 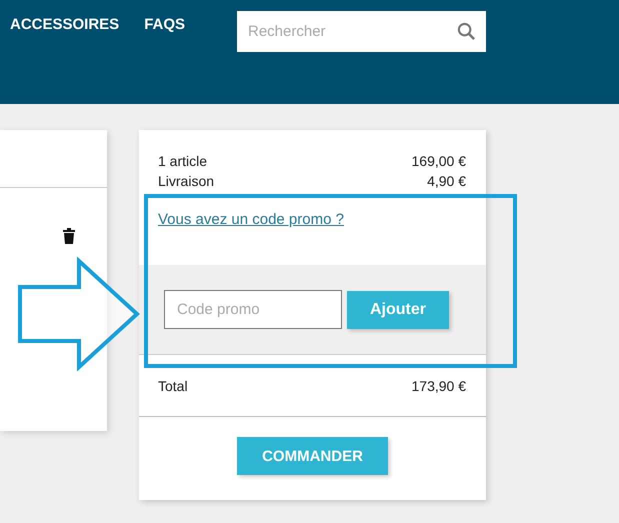 What do you see at coordinates (186, 181) in the screenshot?
I see `line-label: Livraison` at bounding box center [186, 181].